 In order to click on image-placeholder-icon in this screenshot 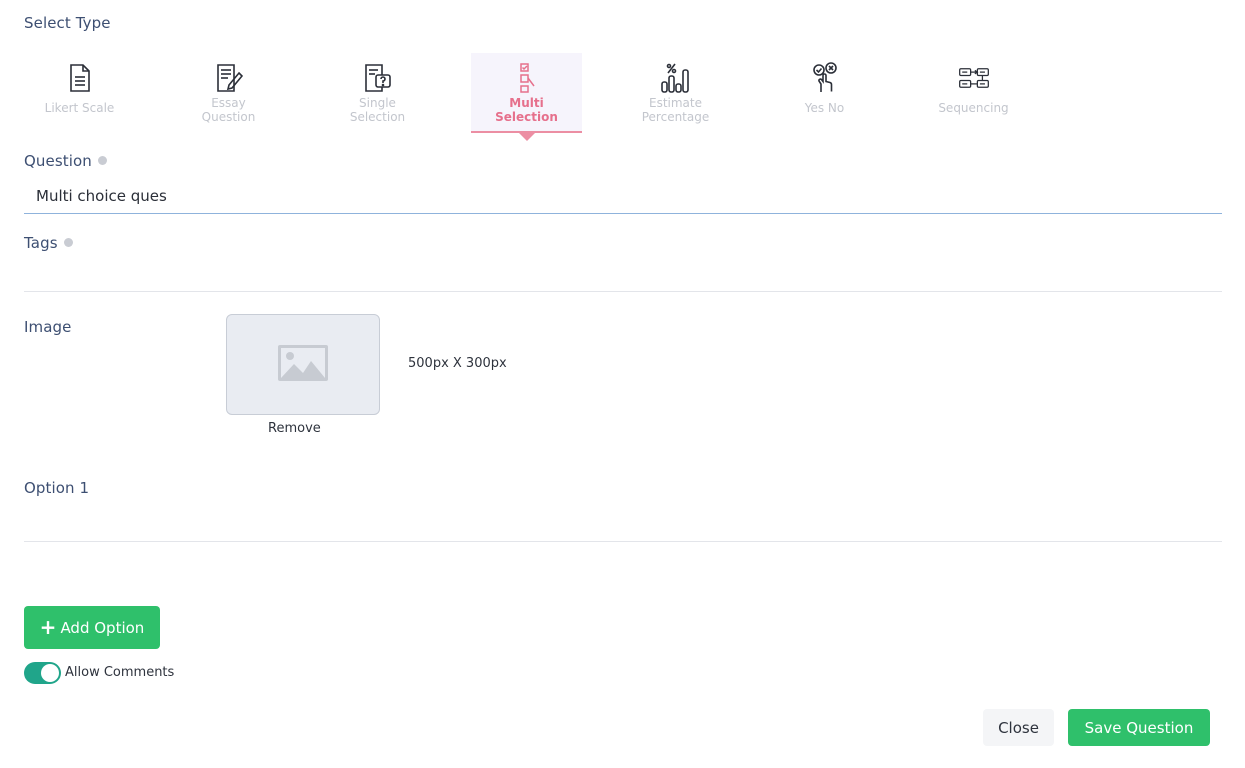, I will do `click(303, 364)`.